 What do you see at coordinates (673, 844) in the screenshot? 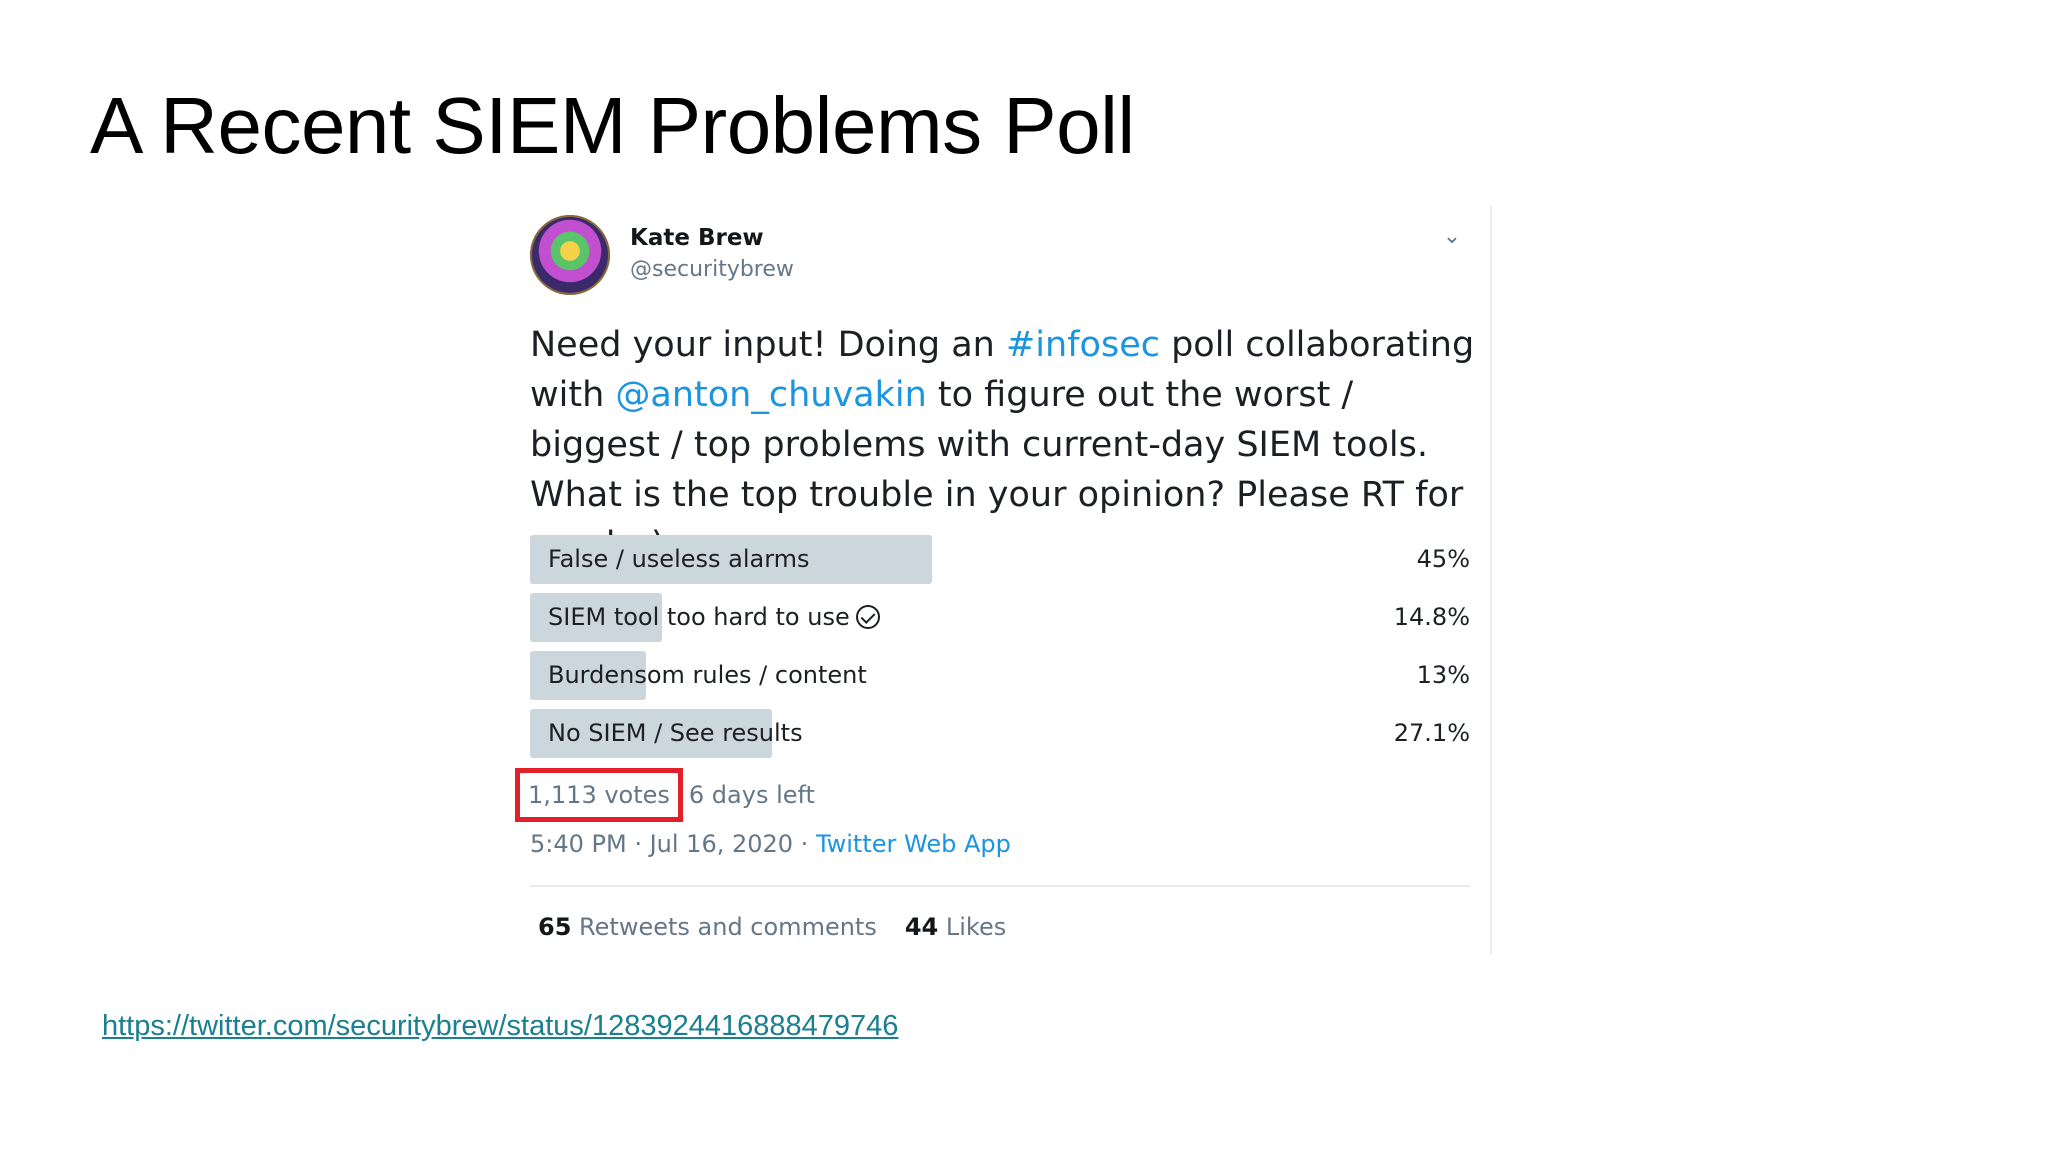
I see `time-text: 5:40 PM · Jul 16, 2020 ·` at bounding box center [673, 844].